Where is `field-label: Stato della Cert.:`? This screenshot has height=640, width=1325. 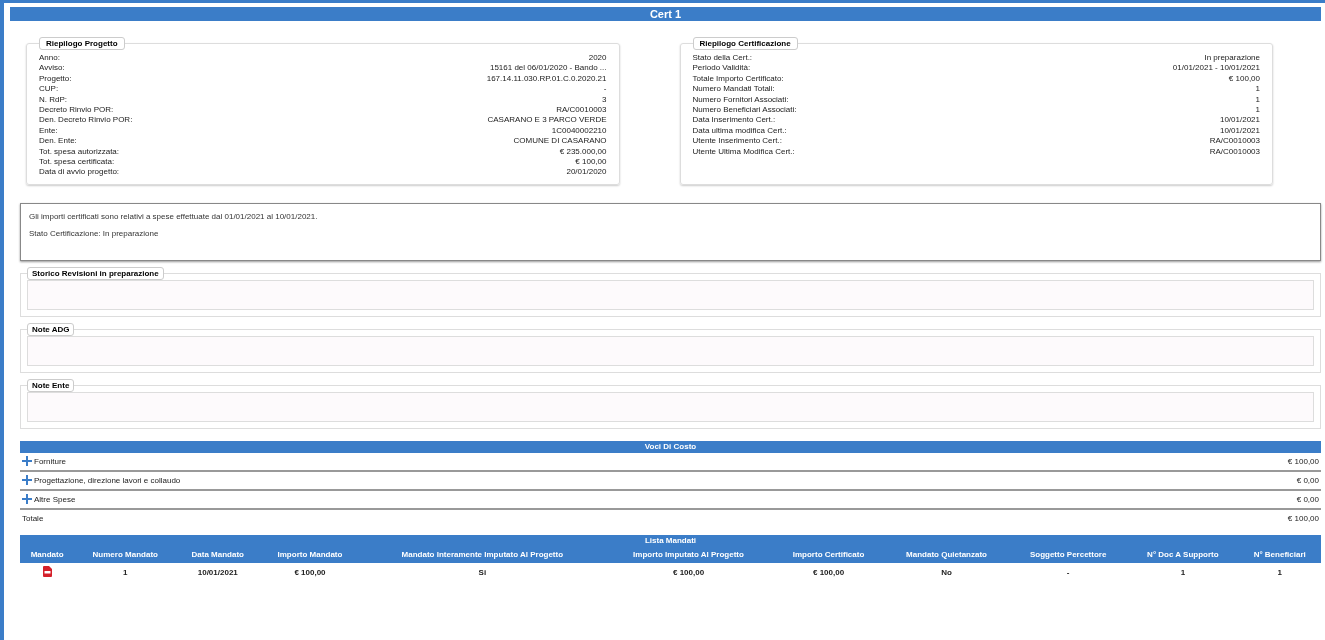
field-label: Stato della Cert.: is located at coordinates (722, 58).